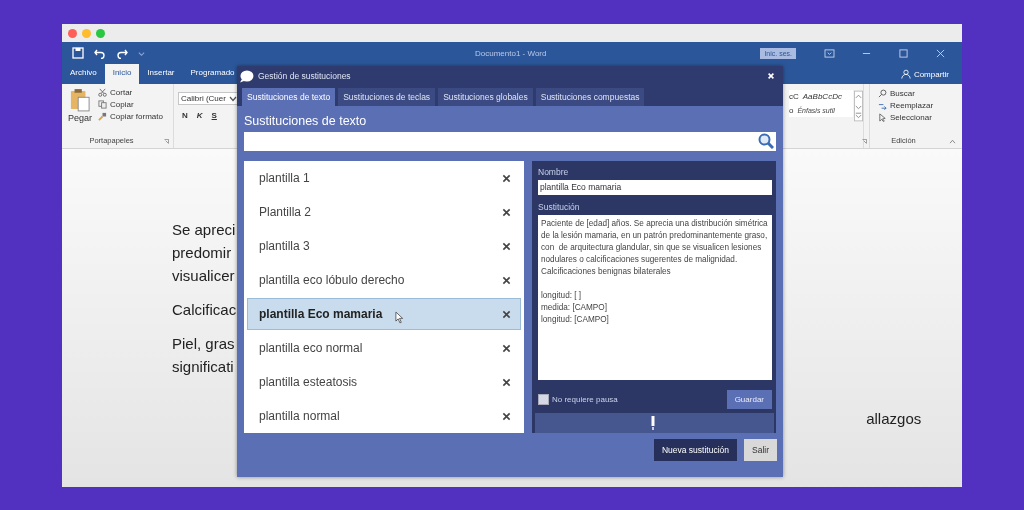 This screenshot has height=510, width=1024. I want to click on close-dot, so click(72, 33).